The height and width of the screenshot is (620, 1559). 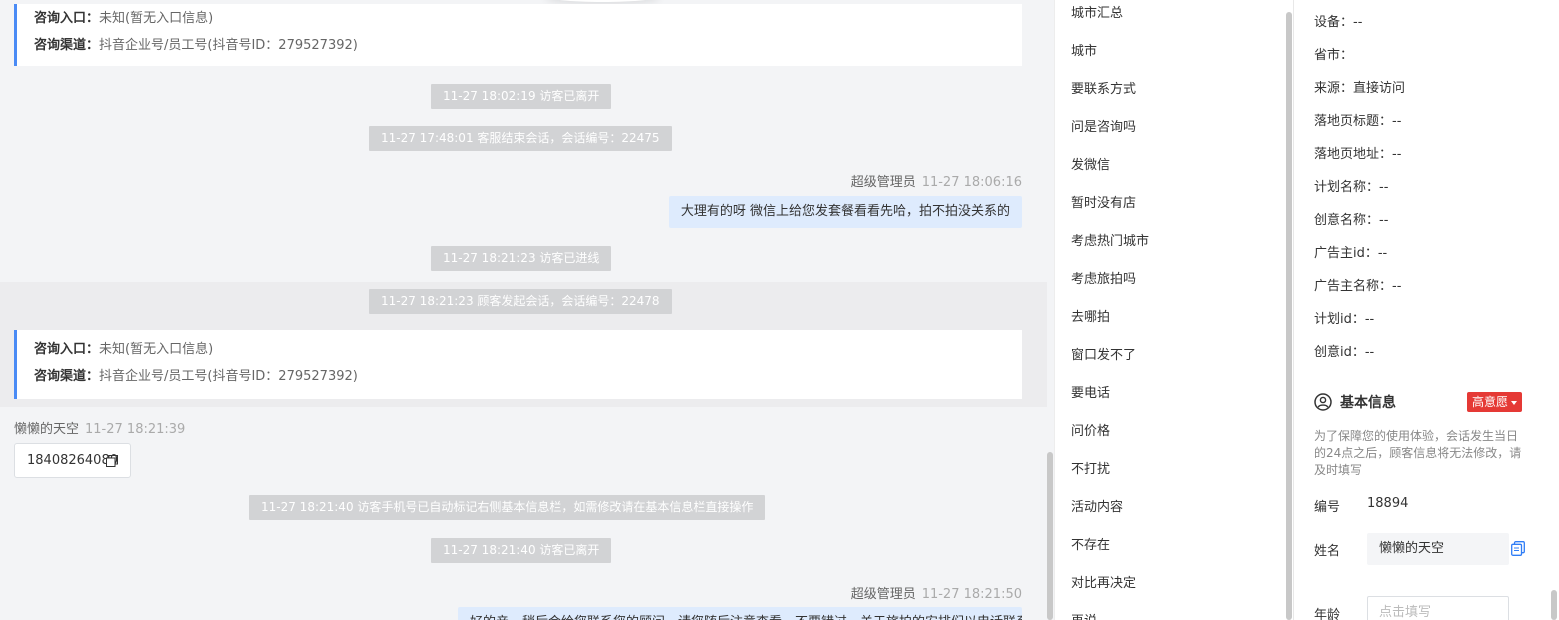 I want to click on quick-reply-item: 问价格, so click(x=1090, y=429).